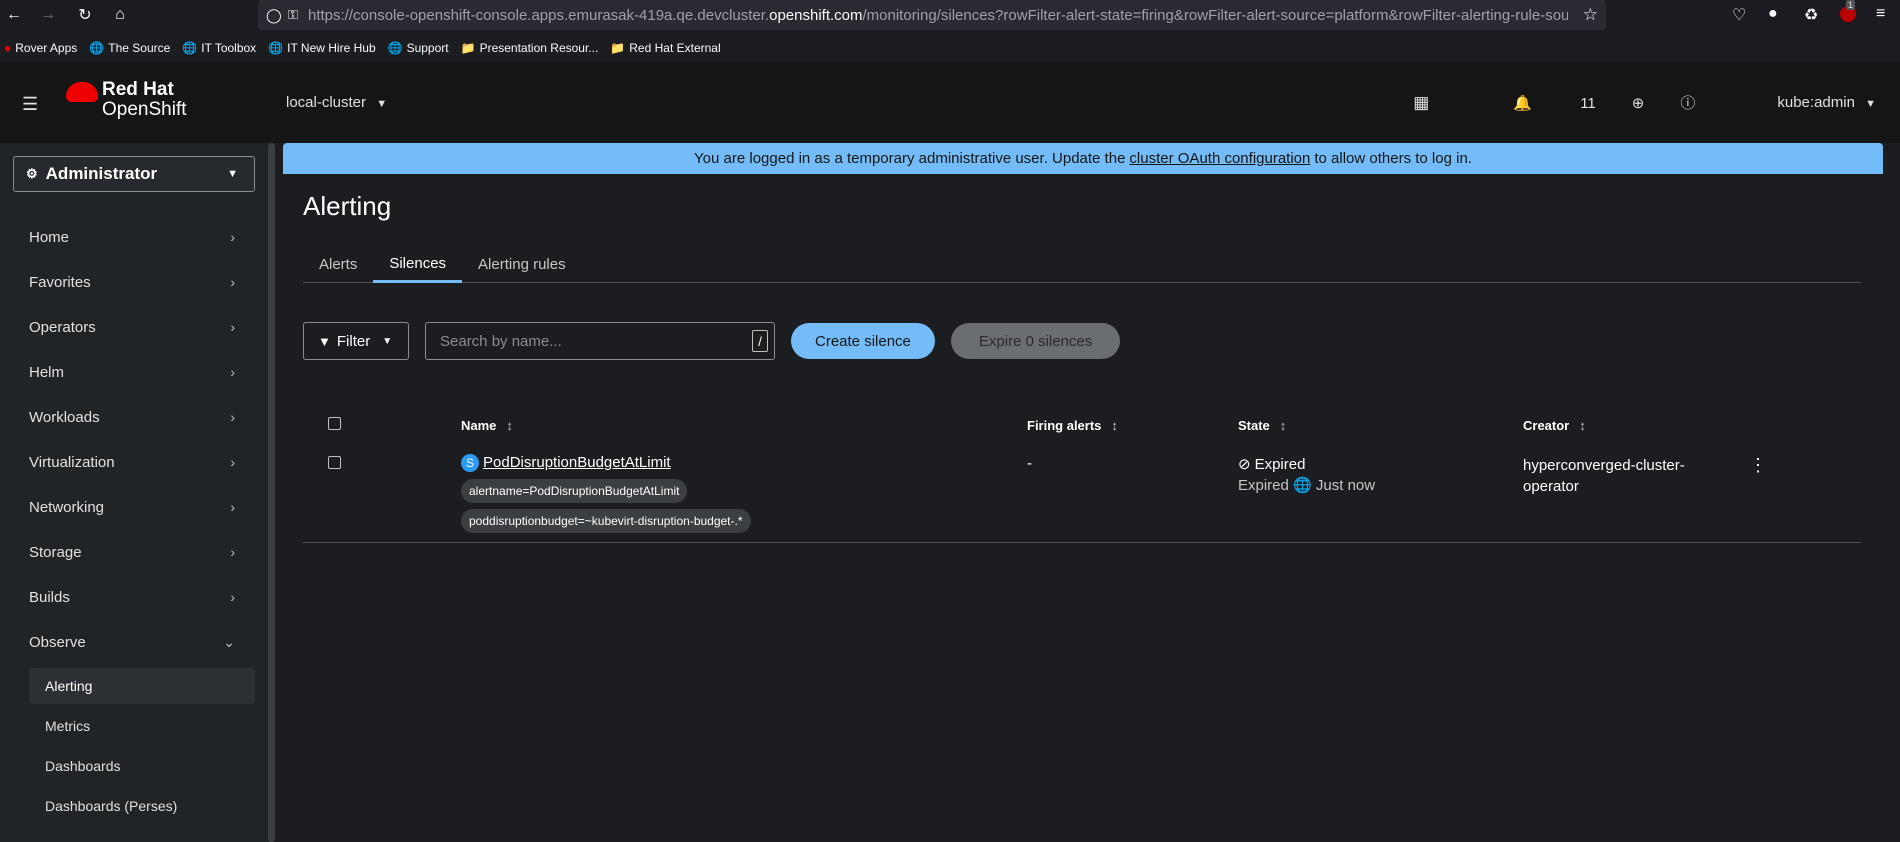 Image resolution: width=1900 pixels, height=842 pixels. I want to click on sidebar-item-operators: Operators ›, so click(127, 327).